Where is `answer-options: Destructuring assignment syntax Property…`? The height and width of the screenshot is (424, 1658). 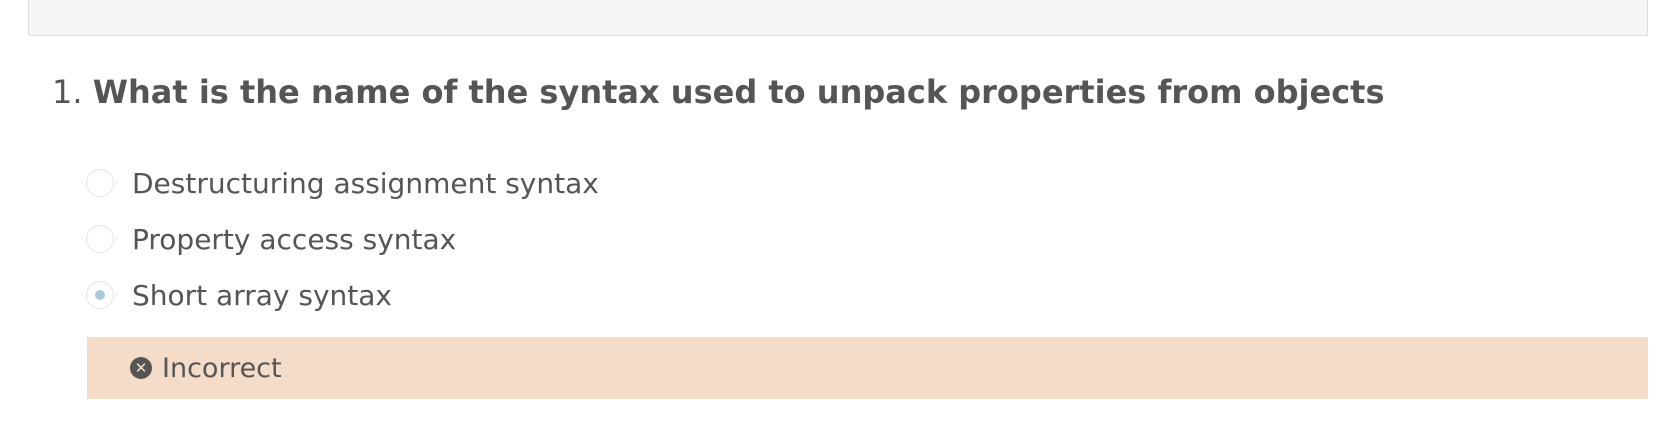
answer-options: Destructuring assignment syntax Property… is located at coordinates (342, 239).